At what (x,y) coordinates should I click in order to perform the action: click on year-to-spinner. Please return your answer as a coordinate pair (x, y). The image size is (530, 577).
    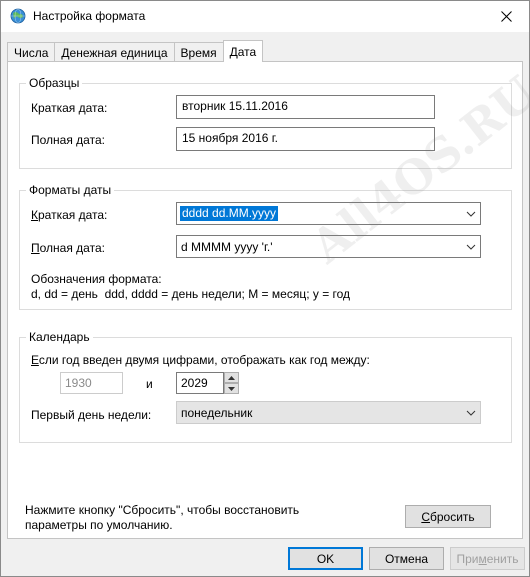
    Looking at the image, I should click on (231, 383).